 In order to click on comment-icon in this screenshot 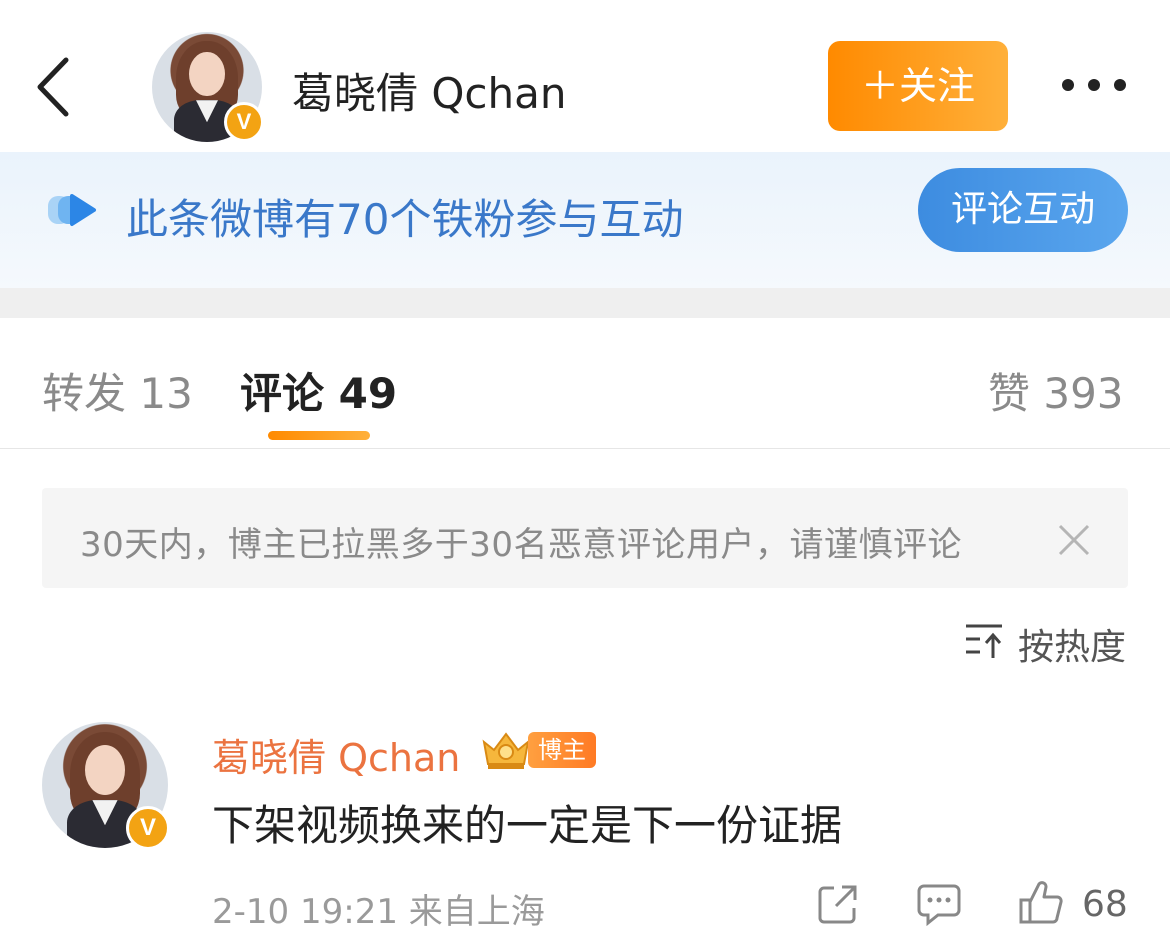, I will do `click(939, 905)`.